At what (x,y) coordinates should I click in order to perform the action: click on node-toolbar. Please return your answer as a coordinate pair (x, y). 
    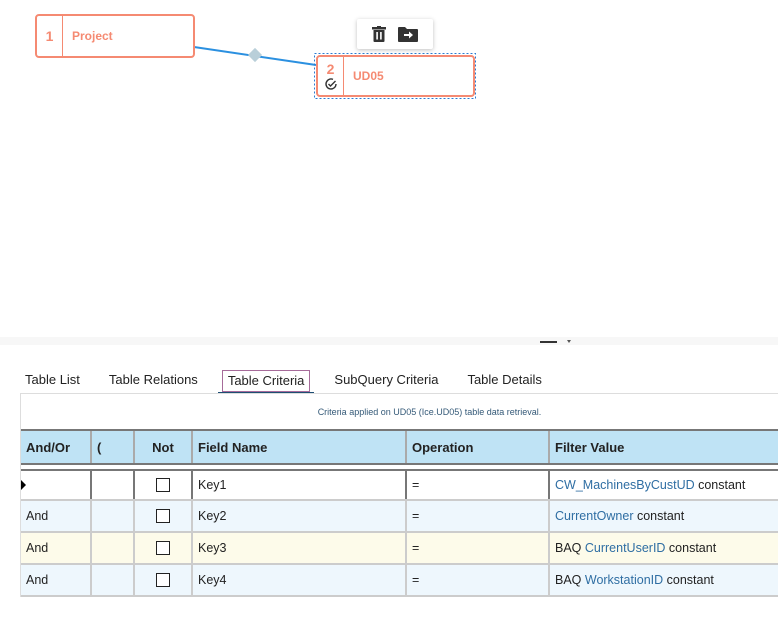
    Looking at the image, I should click on (395, 34).